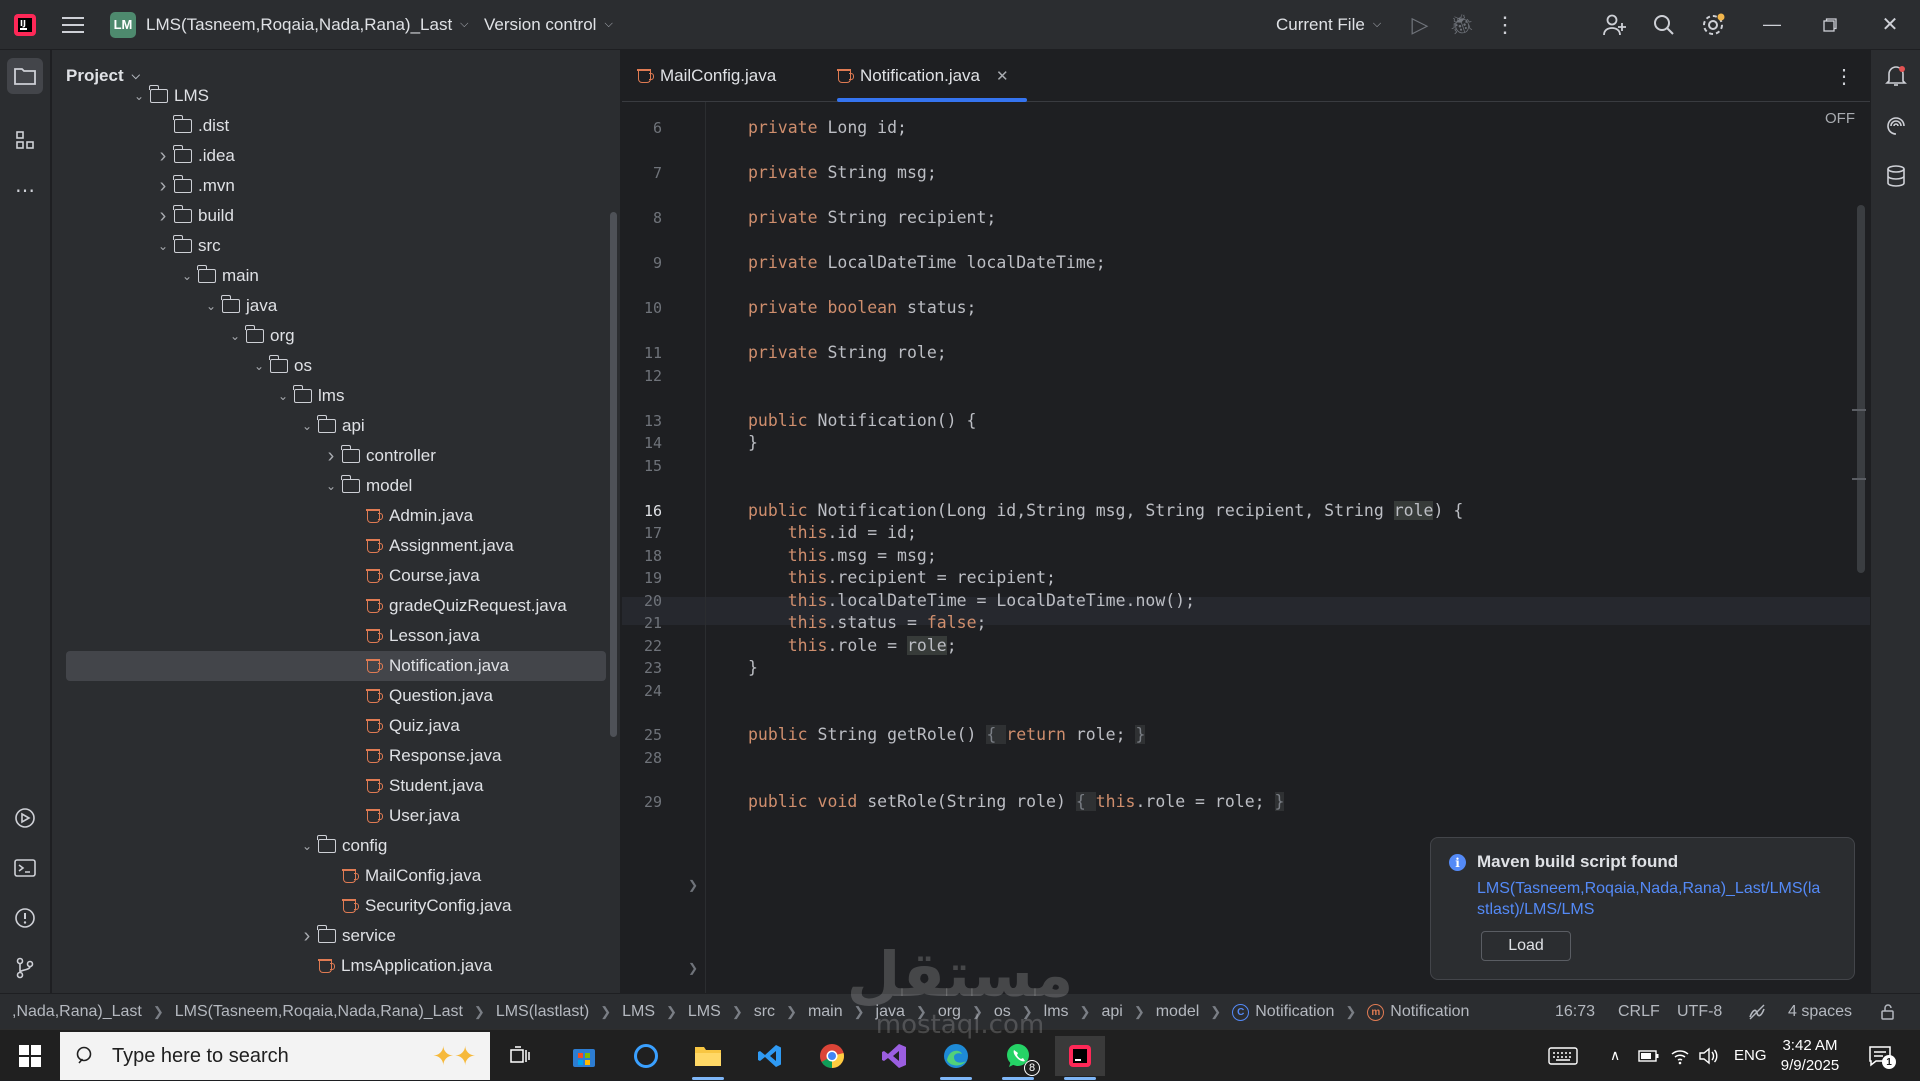  Describe the element at coordinates (289, 24) in the screenshot. I see `project-switcher: LM LMS(Tasneem,Roqaia,Nada,Rana)_Last ⌵` at that location.